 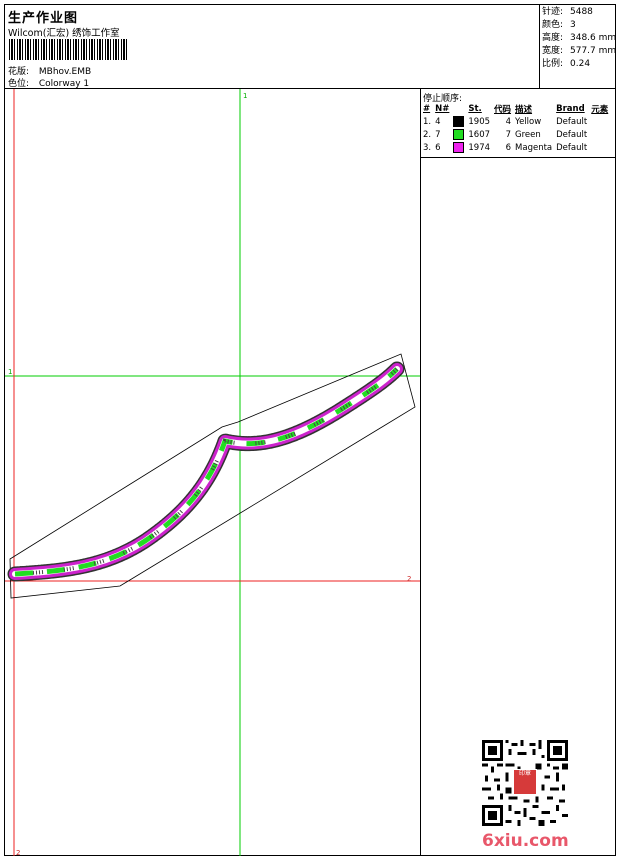 I want to click on guide-mark-left: 1, so click(x=10, y=372).